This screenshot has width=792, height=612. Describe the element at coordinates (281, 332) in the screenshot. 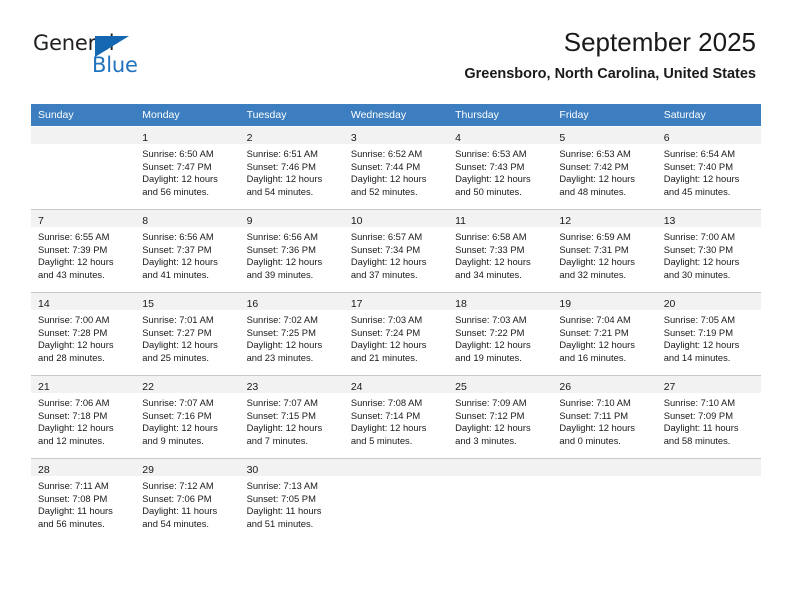

I see `day-detail-line: Sunset: 7:25 PM` at that location.